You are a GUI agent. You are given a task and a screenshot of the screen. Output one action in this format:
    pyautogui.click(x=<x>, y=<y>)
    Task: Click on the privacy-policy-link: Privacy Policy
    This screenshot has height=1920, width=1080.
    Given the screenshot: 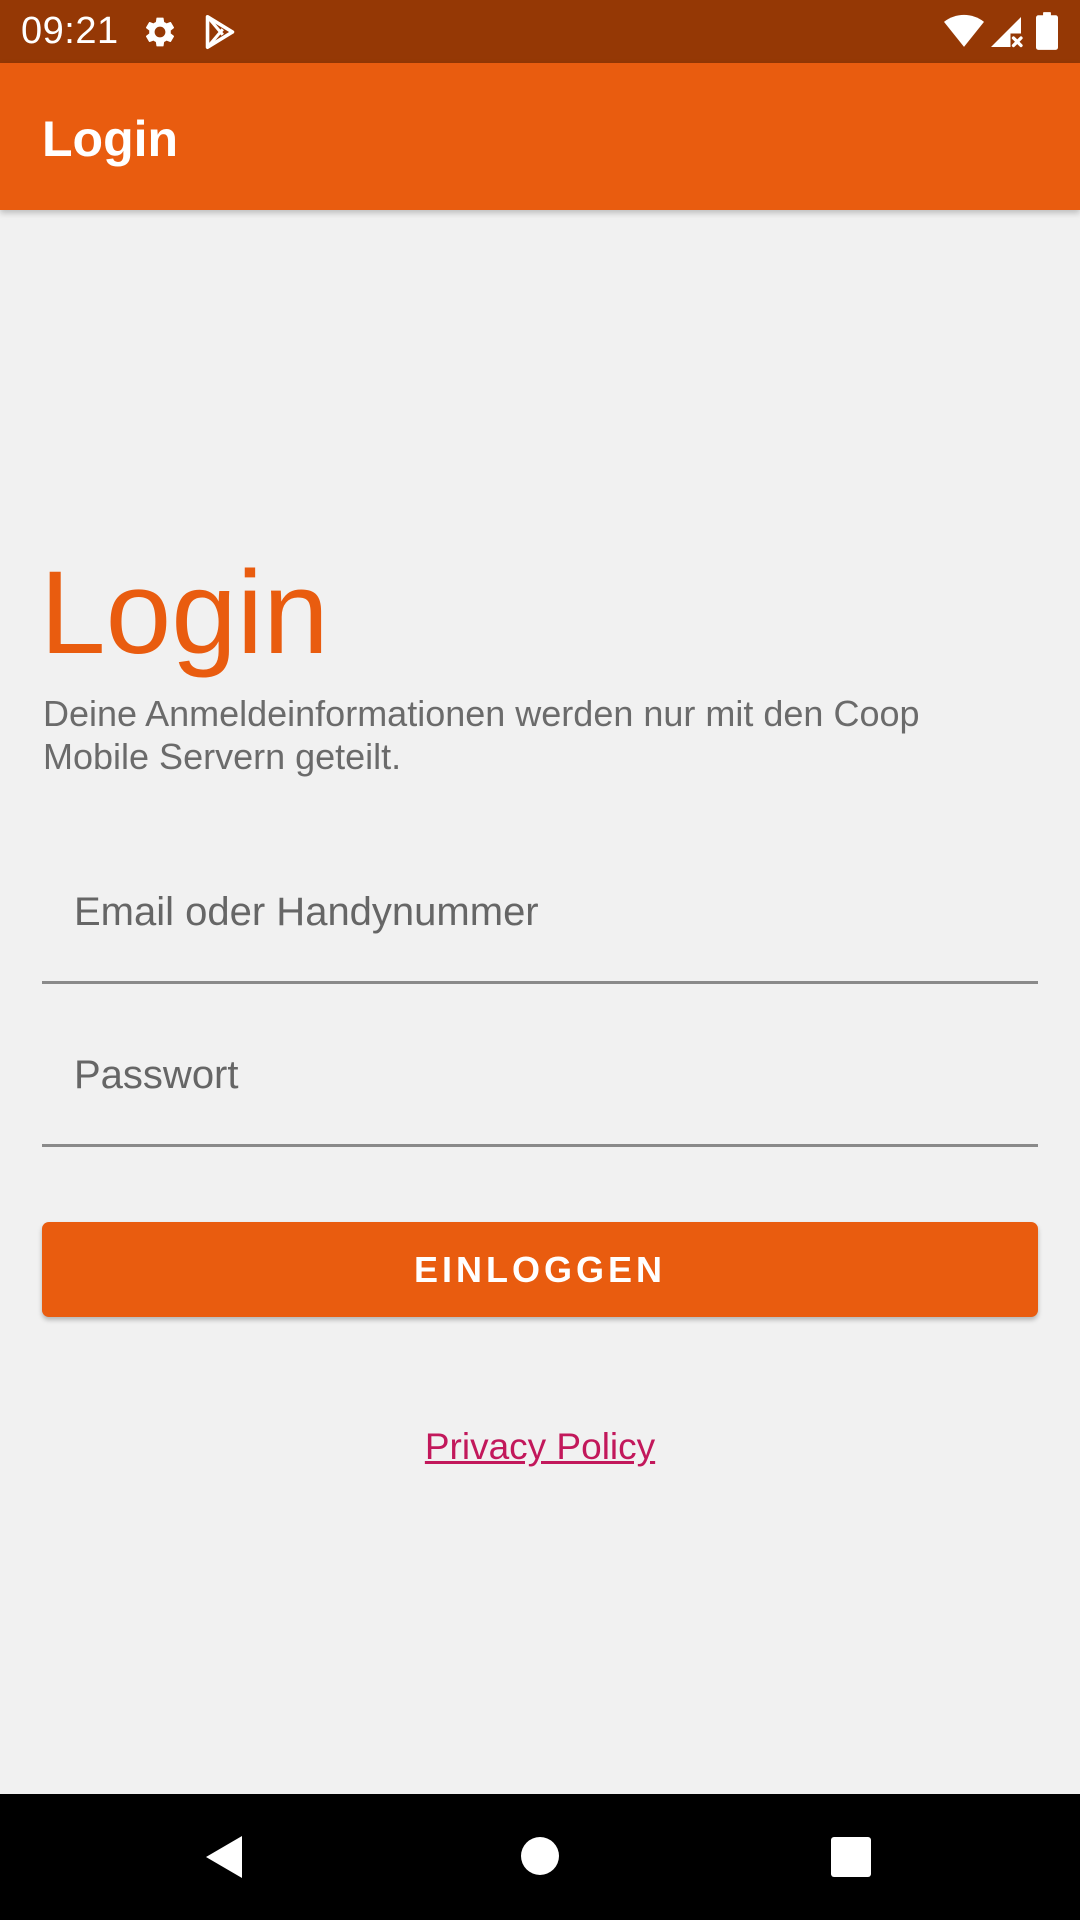 What is the action you would take?
    pyautogui.click(x=540, y=1447)
    